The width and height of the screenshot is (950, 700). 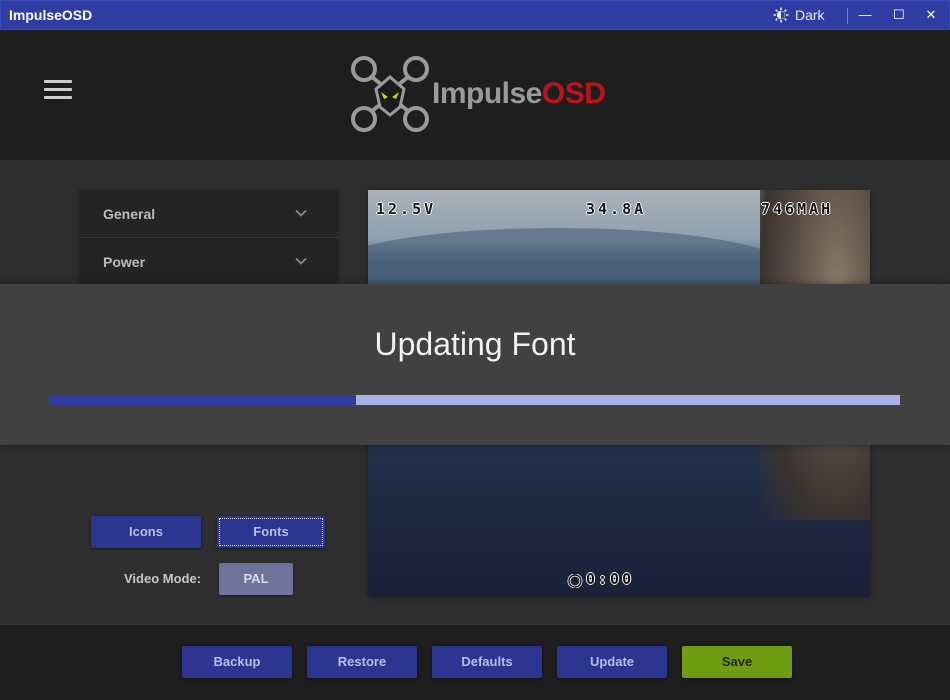 What do you see at coordinates (610, 579) in the screenshot?
I see `osd-timer: 0:00` at bounding box center [610, 579].